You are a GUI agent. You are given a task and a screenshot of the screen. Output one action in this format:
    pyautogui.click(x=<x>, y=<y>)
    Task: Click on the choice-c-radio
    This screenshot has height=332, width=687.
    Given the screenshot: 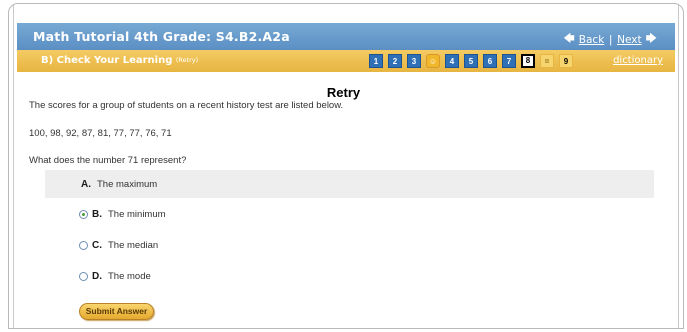 What is the action you would take?
    pyautogui.click(x=83, y=245)
    